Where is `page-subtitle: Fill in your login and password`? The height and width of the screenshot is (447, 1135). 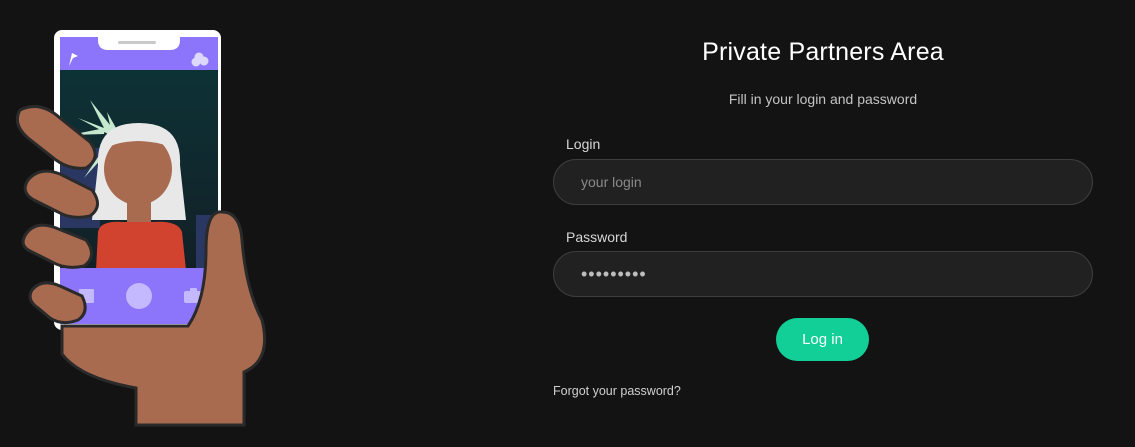 page-subtitle: Fill in your login and password is located at coordinates (823, 99).